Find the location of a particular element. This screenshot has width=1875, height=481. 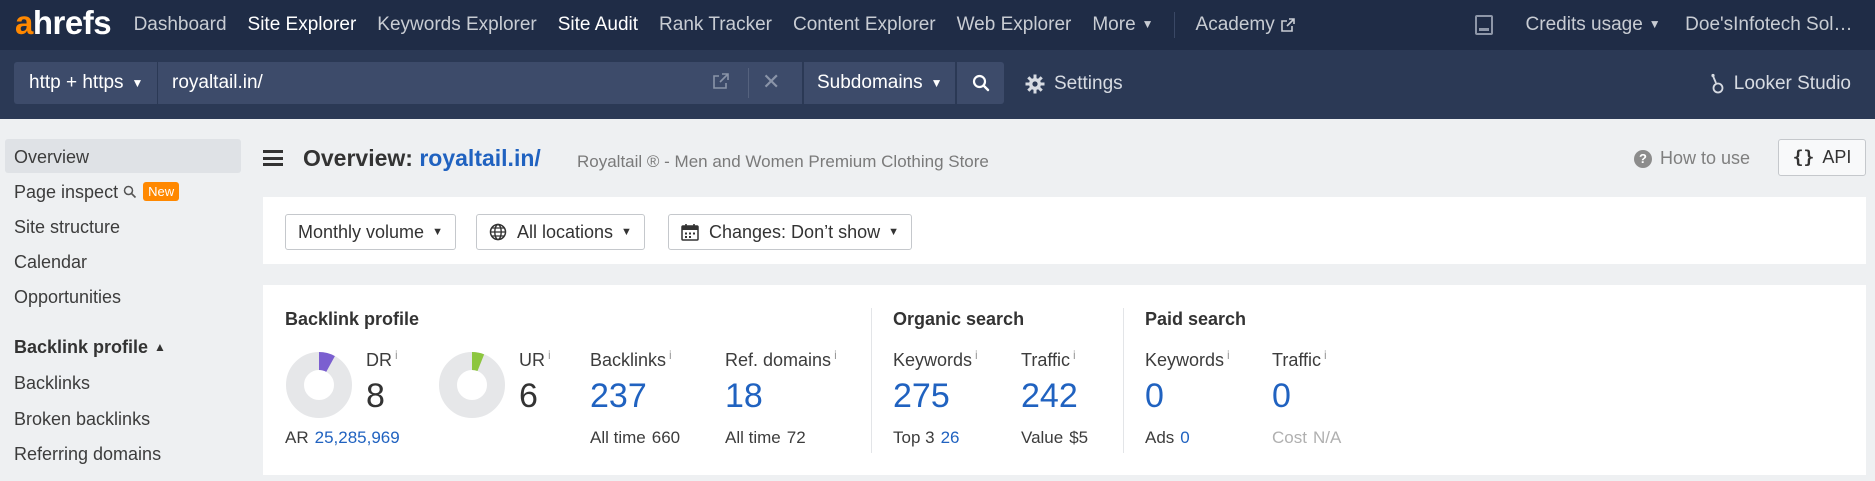

page-title-domain-link: royaltail.in/ is located at coordinates (479, 158).